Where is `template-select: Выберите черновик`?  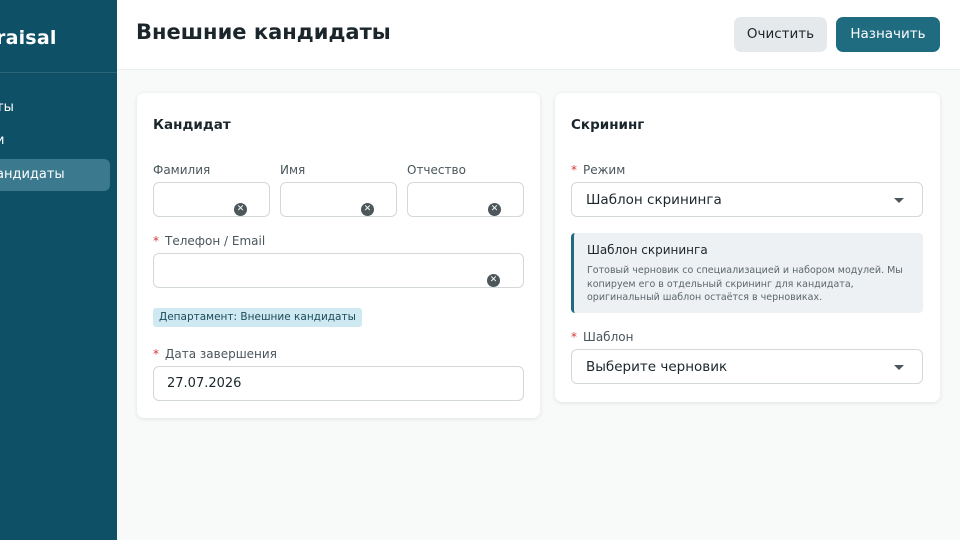
template-select: Выберите черновик is located at coordinates (747, 366).